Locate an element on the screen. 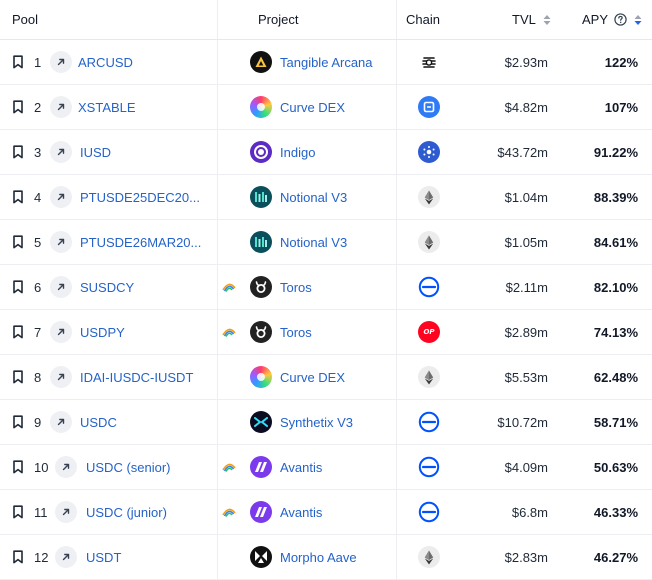 Image resolution: width=652 pixels, height=580 pixels. apy-value: 46.33% is located at coordinates (615, 512).